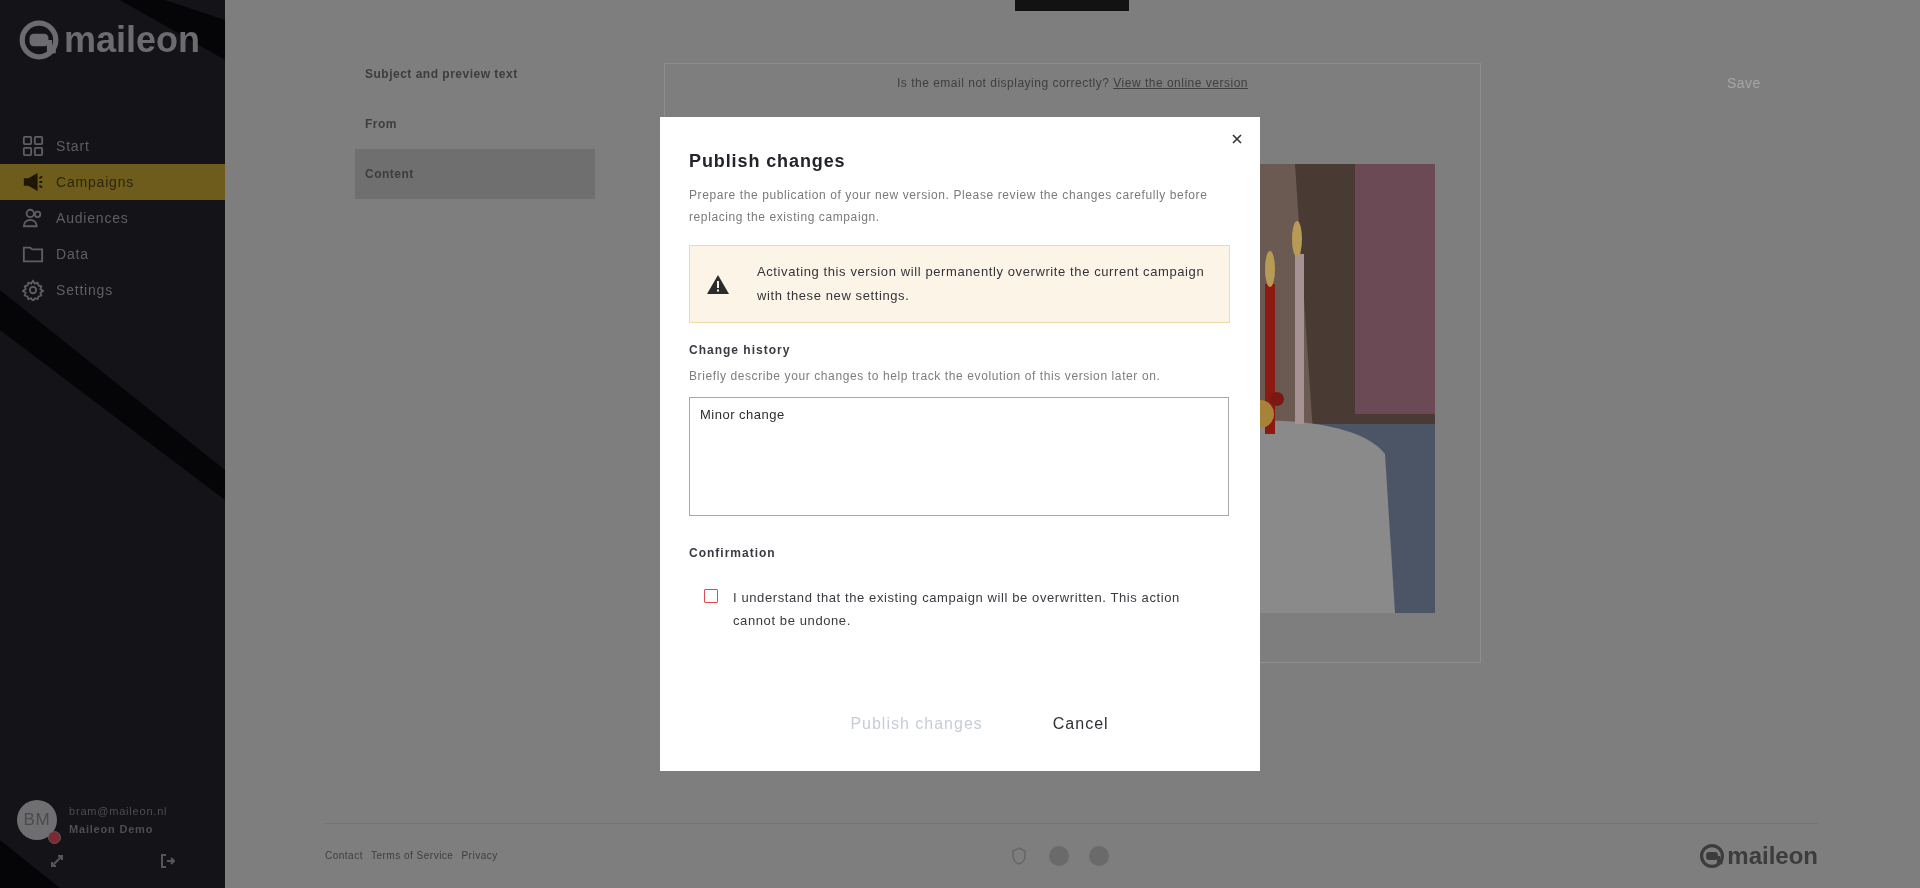 The image size is (1920, 888). Describe the element at coordinates (718, 284) in the screenshot. I see `warning-icon` at that location.